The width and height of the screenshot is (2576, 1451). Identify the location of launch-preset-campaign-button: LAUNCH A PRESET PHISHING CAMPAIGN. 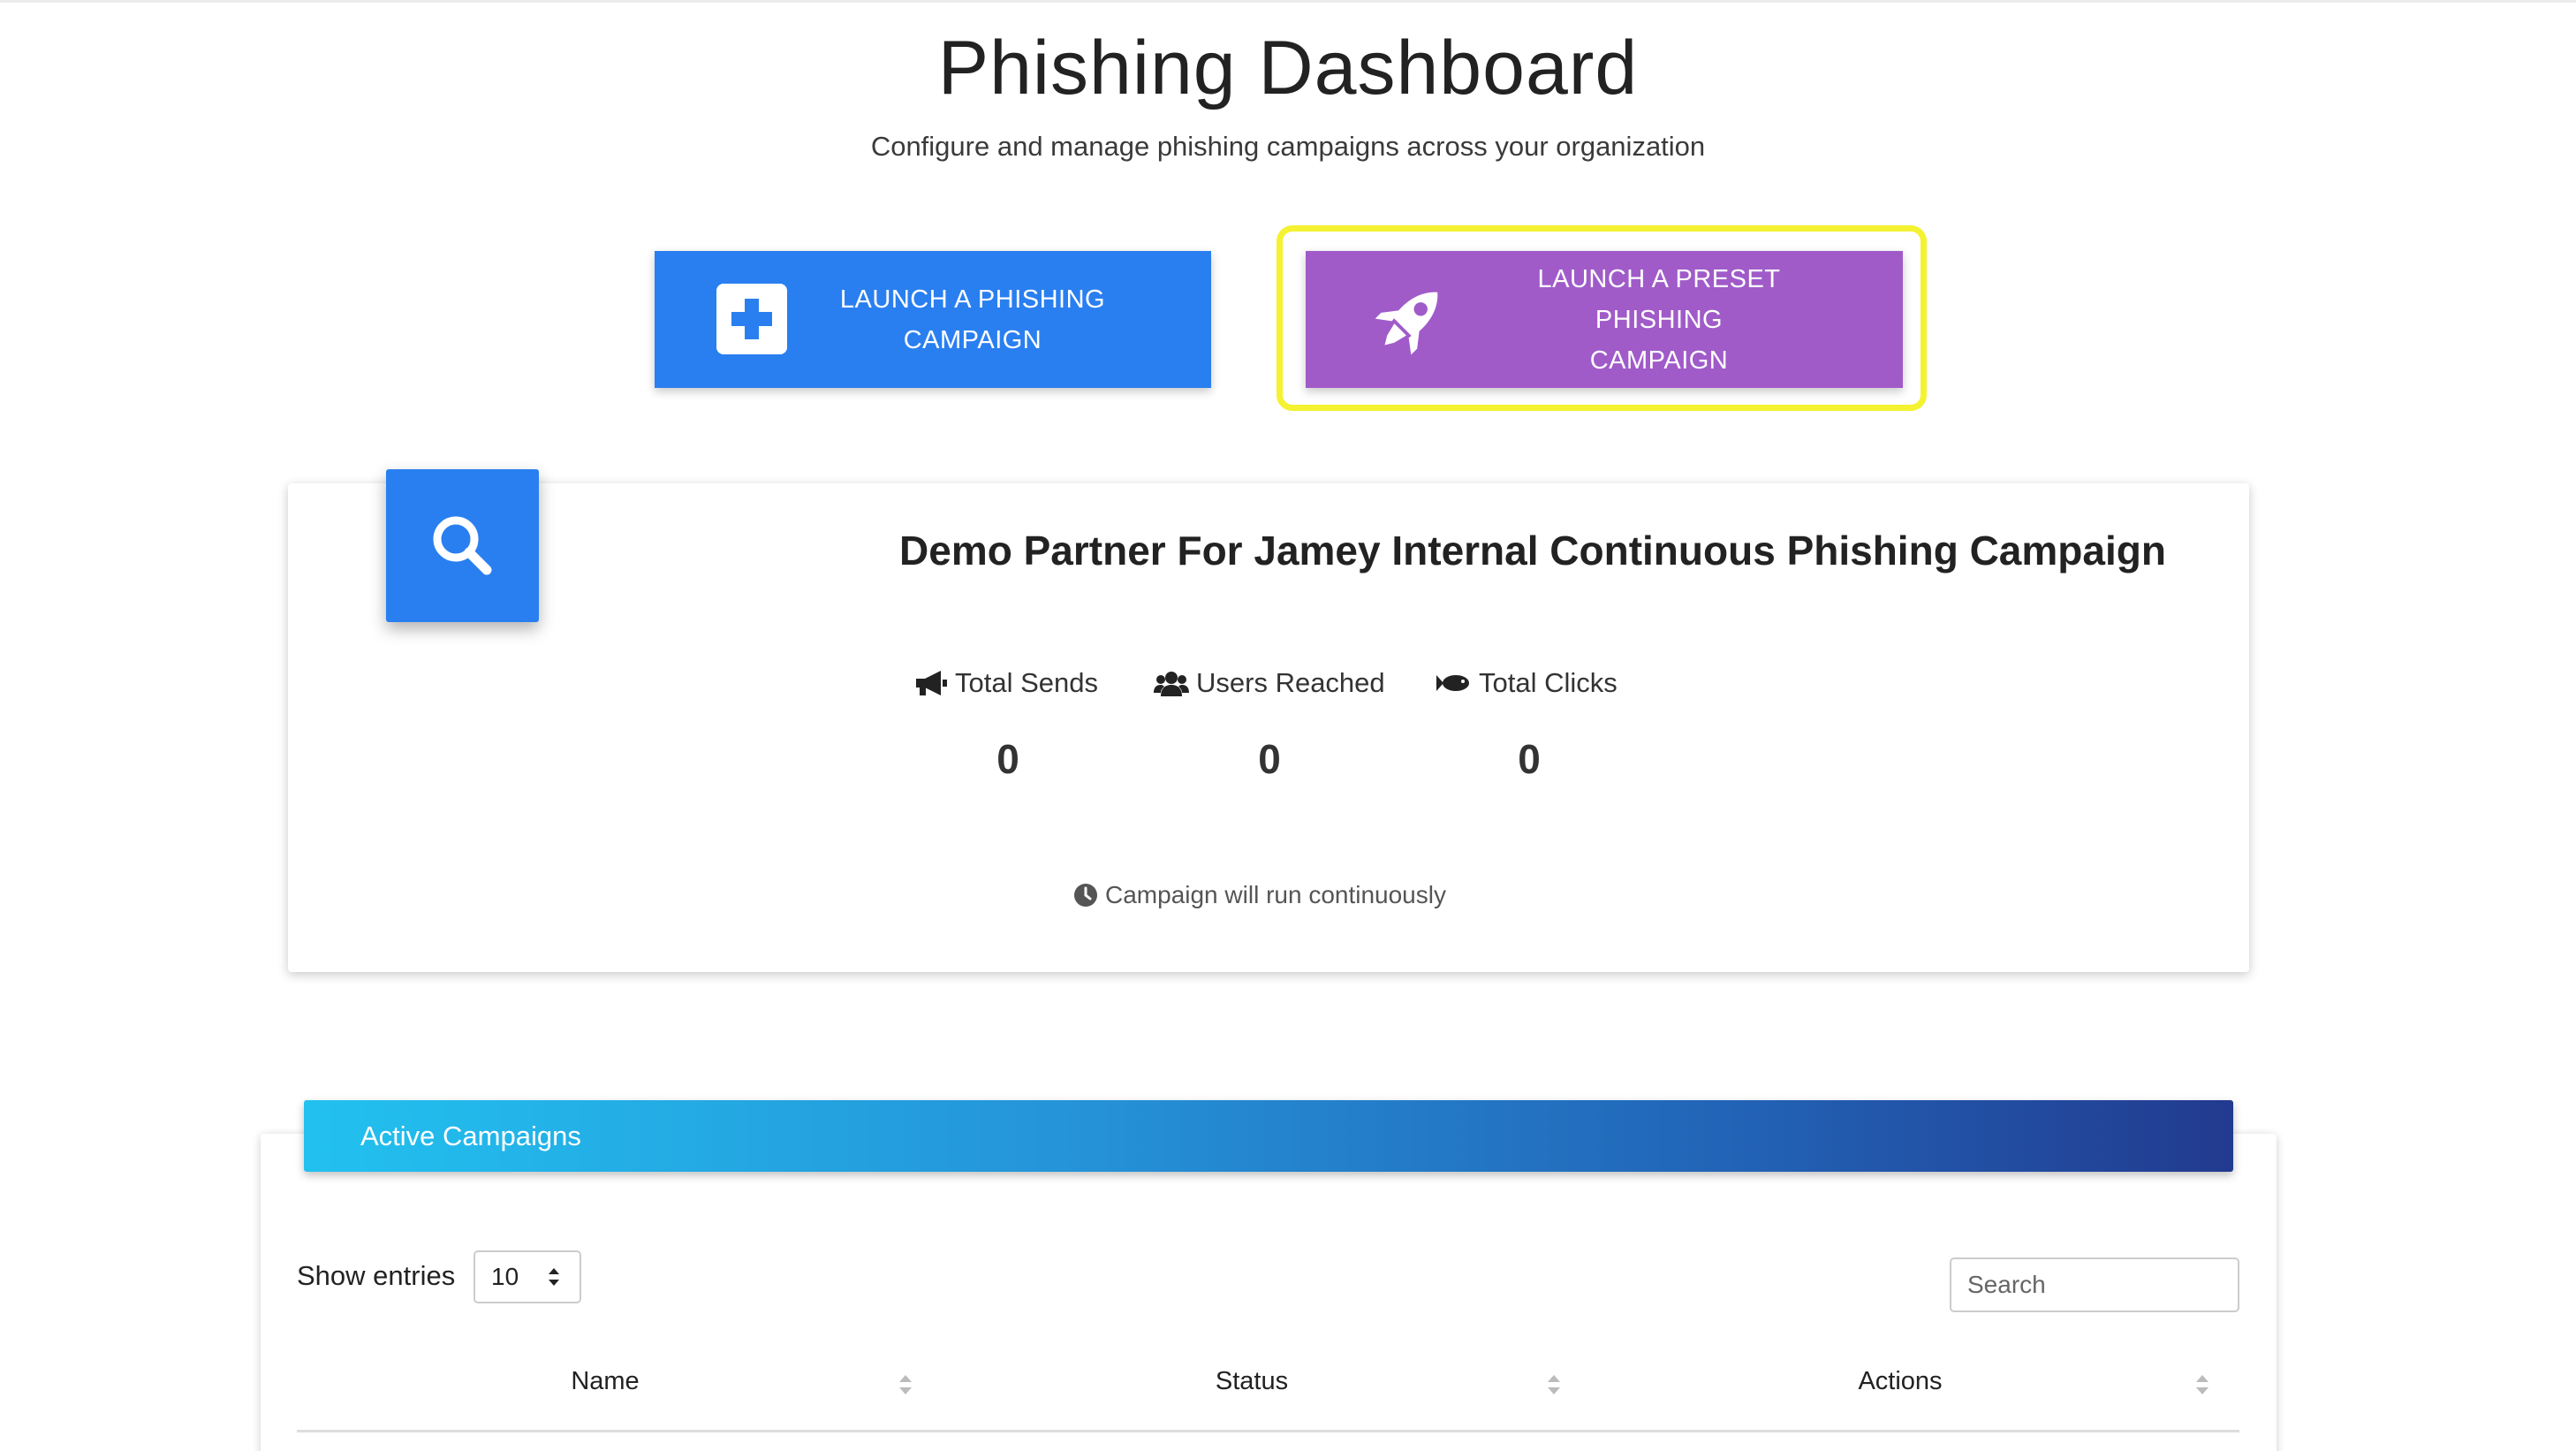
(1605, 319).